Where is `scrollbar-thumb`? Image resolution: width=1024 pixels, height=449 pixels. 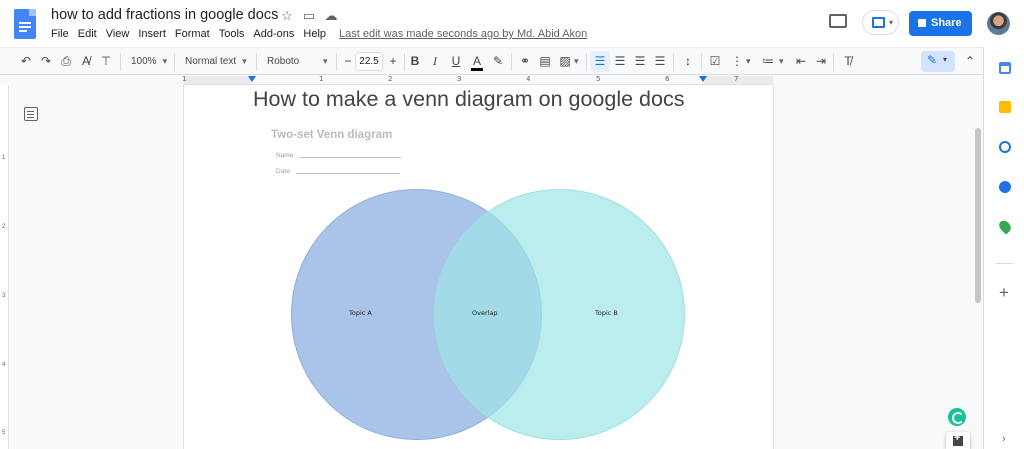 scrollbar-thumb is located at coordinates (978, 215).